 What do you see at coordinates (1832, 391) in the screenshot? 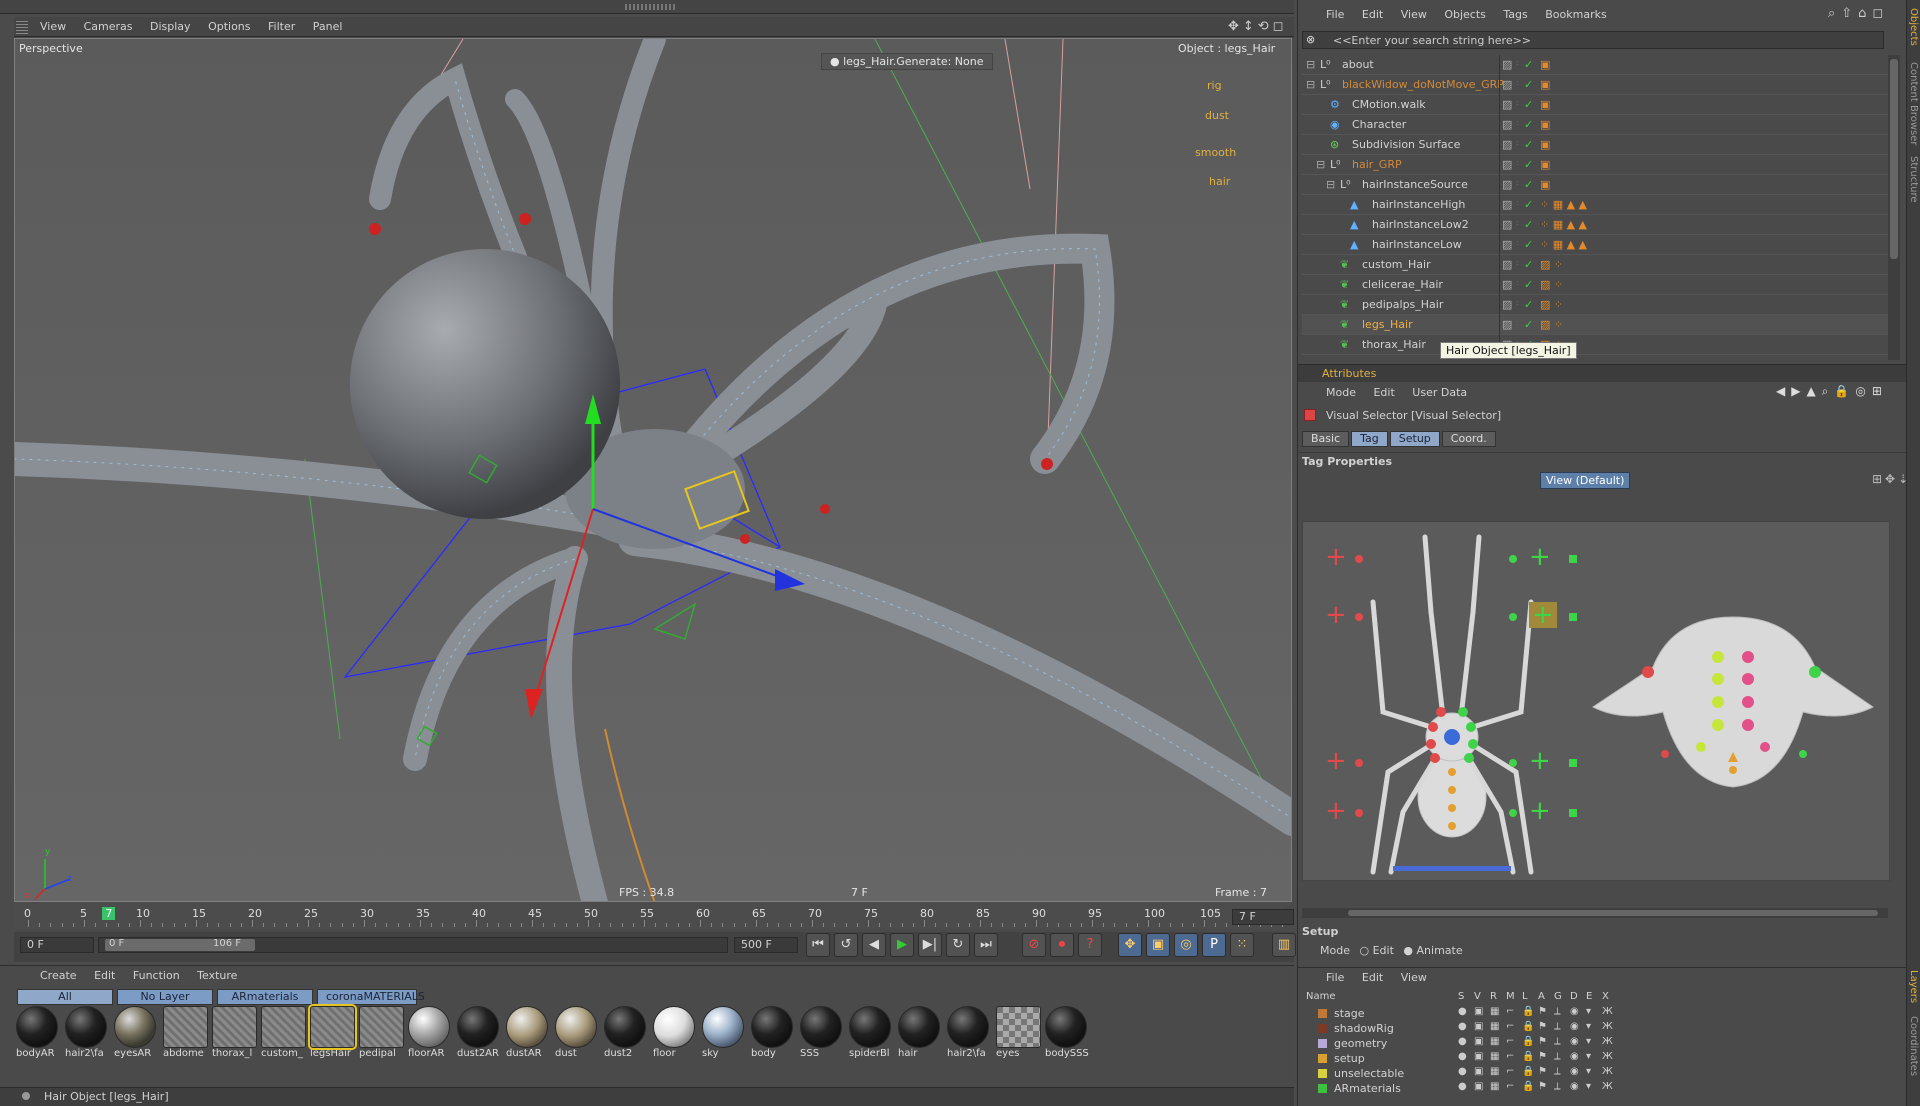
I see `attr-nav-icons: ◀▶▲⌕🔒◎⊞` at bounding box center [1832, 391].